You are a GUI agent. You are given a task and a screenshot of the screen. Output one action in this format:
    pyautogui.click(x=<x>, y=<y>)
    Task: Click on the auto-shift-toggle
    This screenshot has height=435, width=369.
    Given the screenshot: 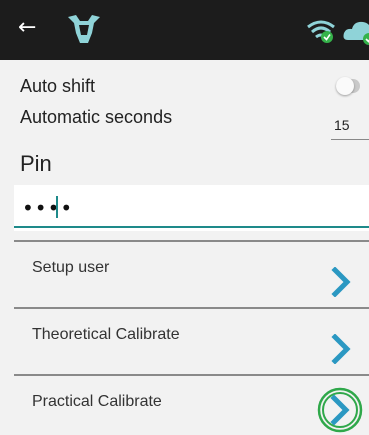 What is the action you would take?
    pyautogui.click(x=348, y=86)
    